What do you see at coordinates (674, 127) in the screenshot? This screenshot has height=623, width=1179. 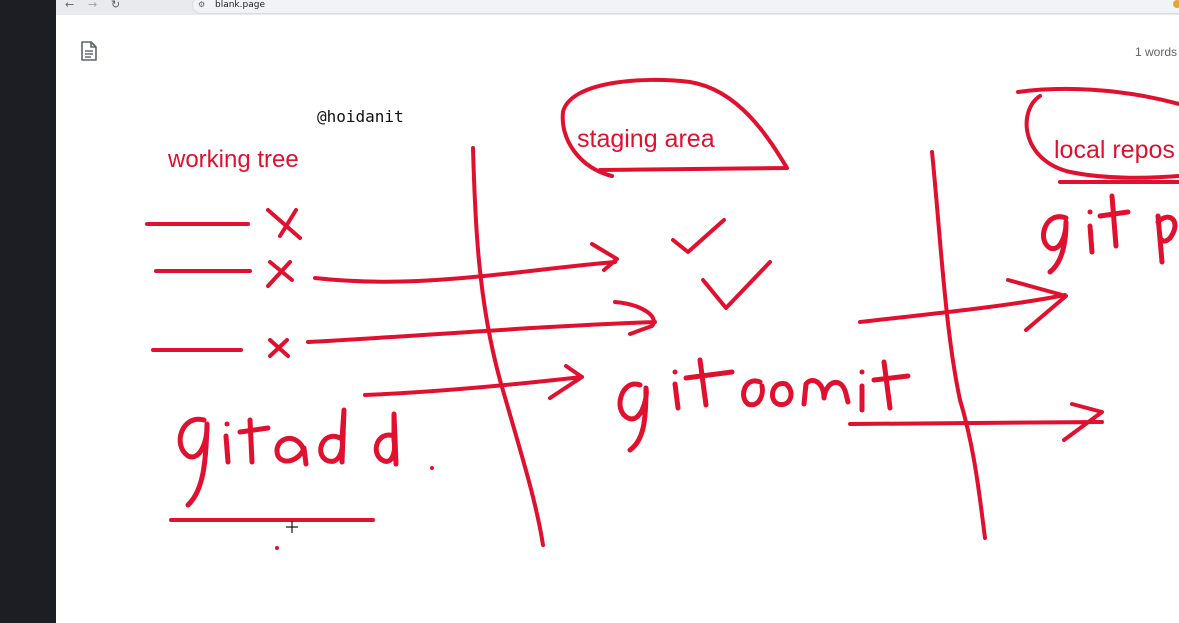 I see `staging-area-outline` at bounding box center [674, 127].